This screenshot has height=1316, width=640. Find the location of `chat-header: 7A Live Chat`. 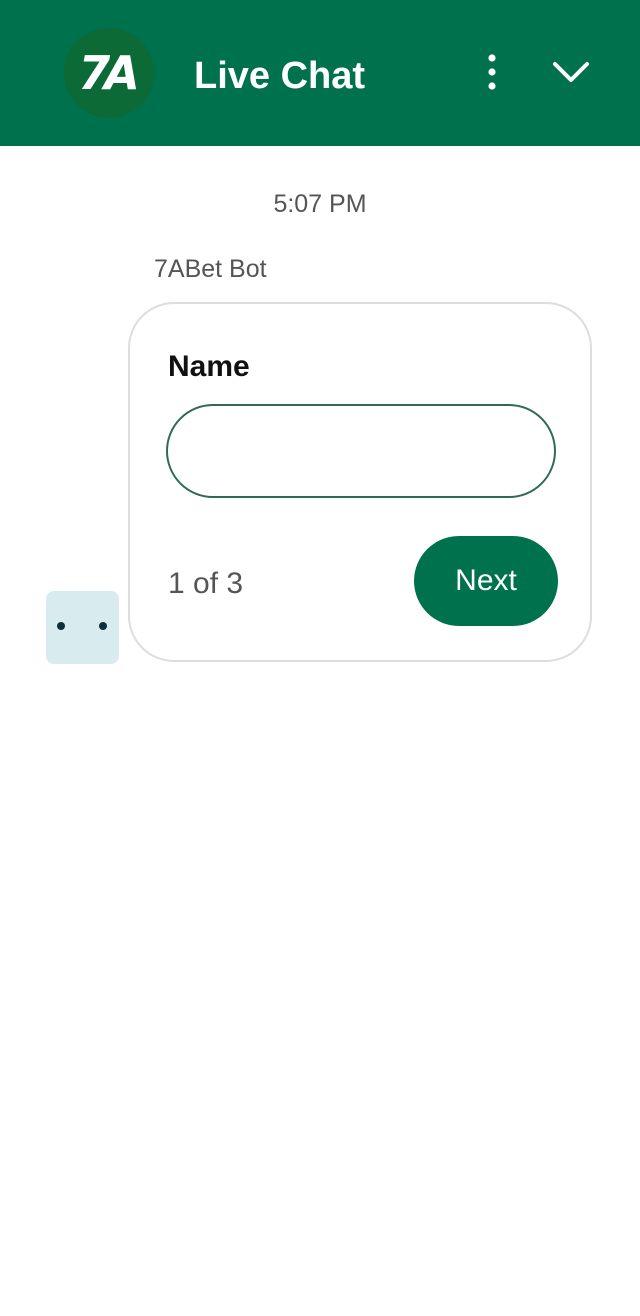

chat-header: 7A Live Chat is located at coordinates (320, 73).